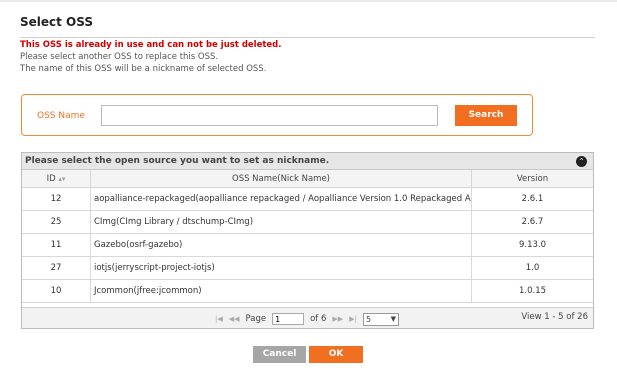 The width and height of the screenshot is (617, 388). What do you see at coordinates (337, 319) in the screenshot?
I see `next-page-icon: ▶▶` at bounding box center [337, 319].